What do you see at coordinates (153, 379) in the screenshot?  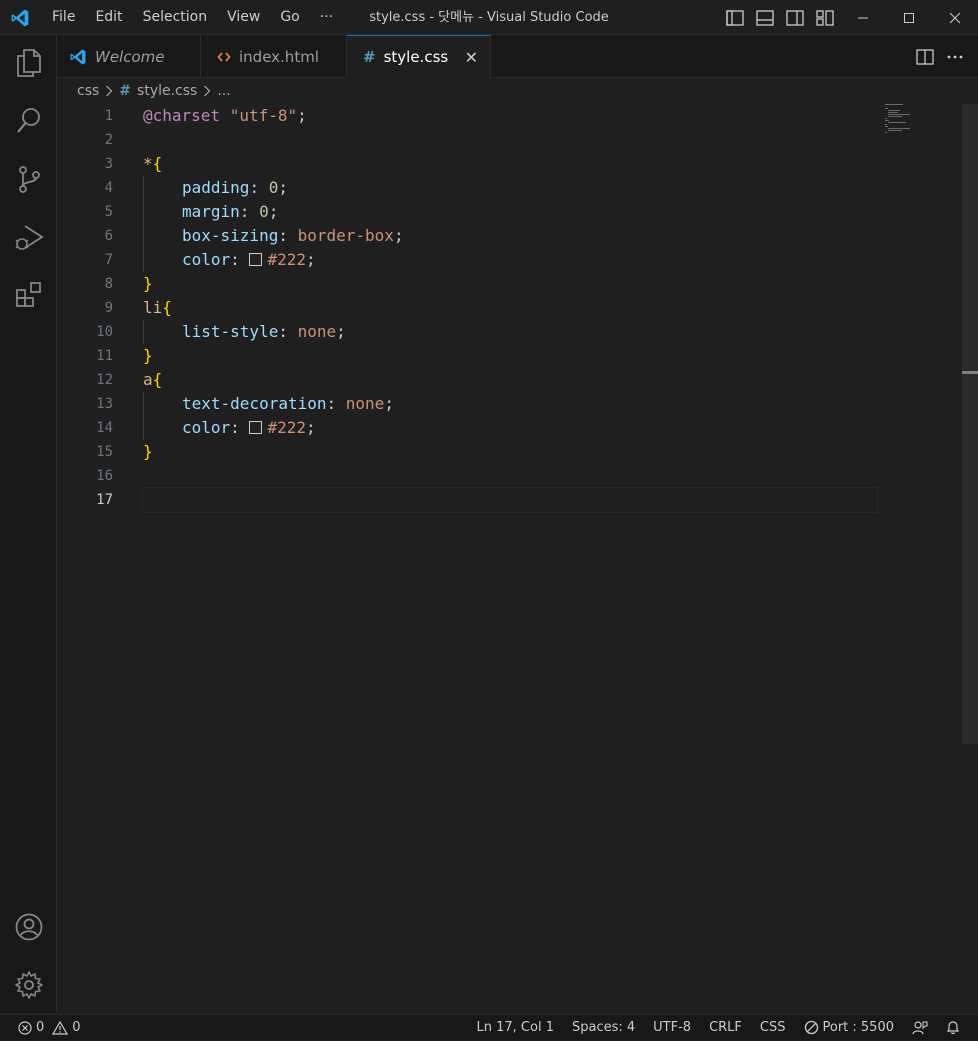 I see `code-line: a{` at bounding box center [153, 379].